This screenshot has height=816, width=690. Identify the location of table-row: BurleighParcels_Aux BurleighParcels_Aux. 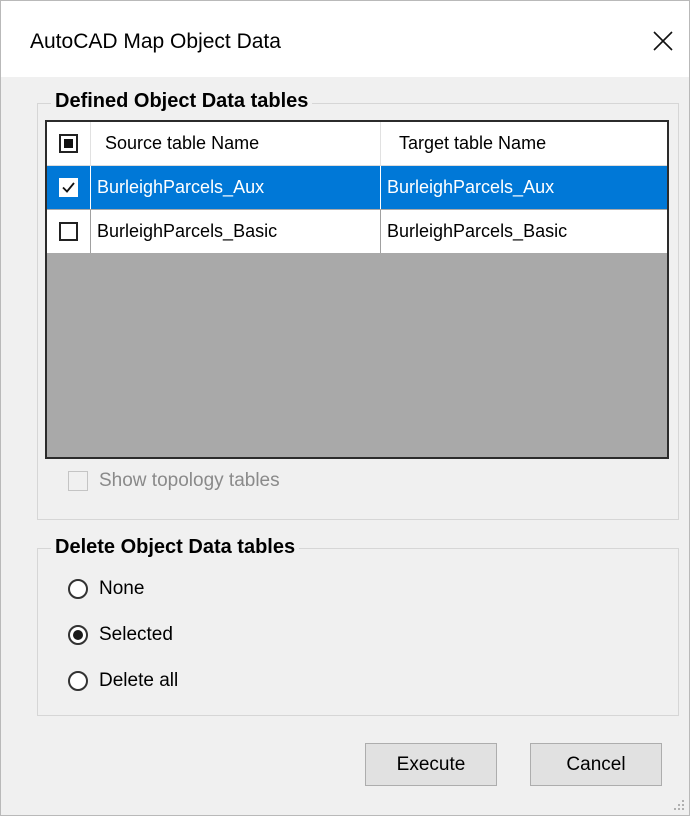
(357, 187).